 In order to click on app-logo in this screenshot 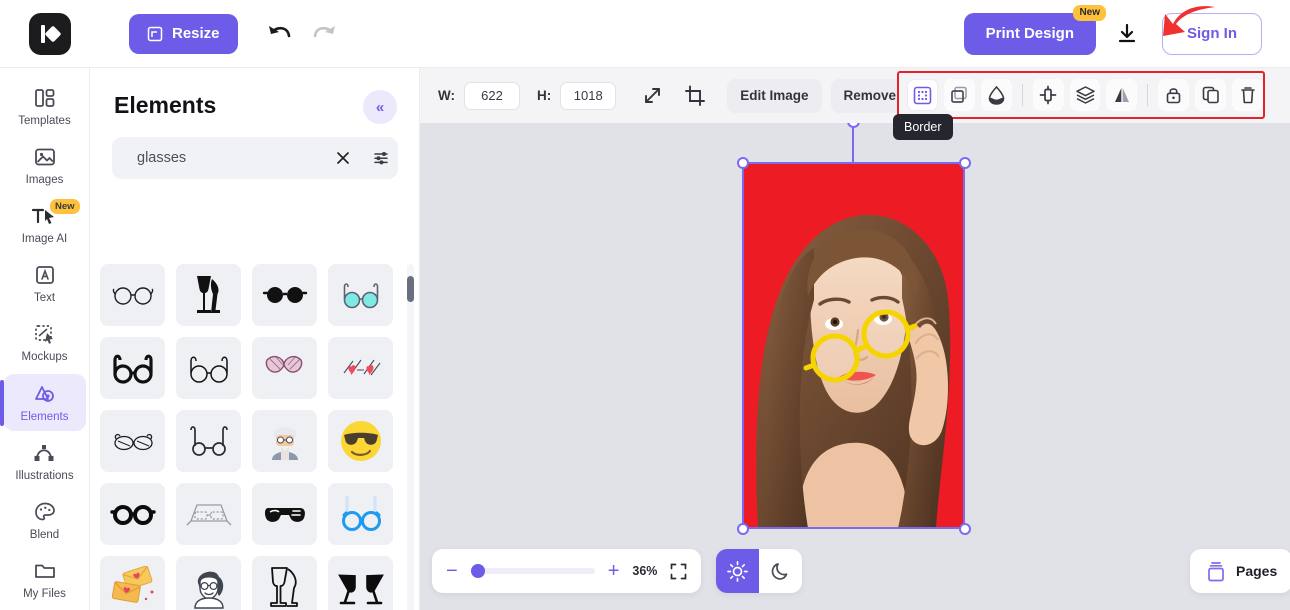, I will do `click(50, 33)`.